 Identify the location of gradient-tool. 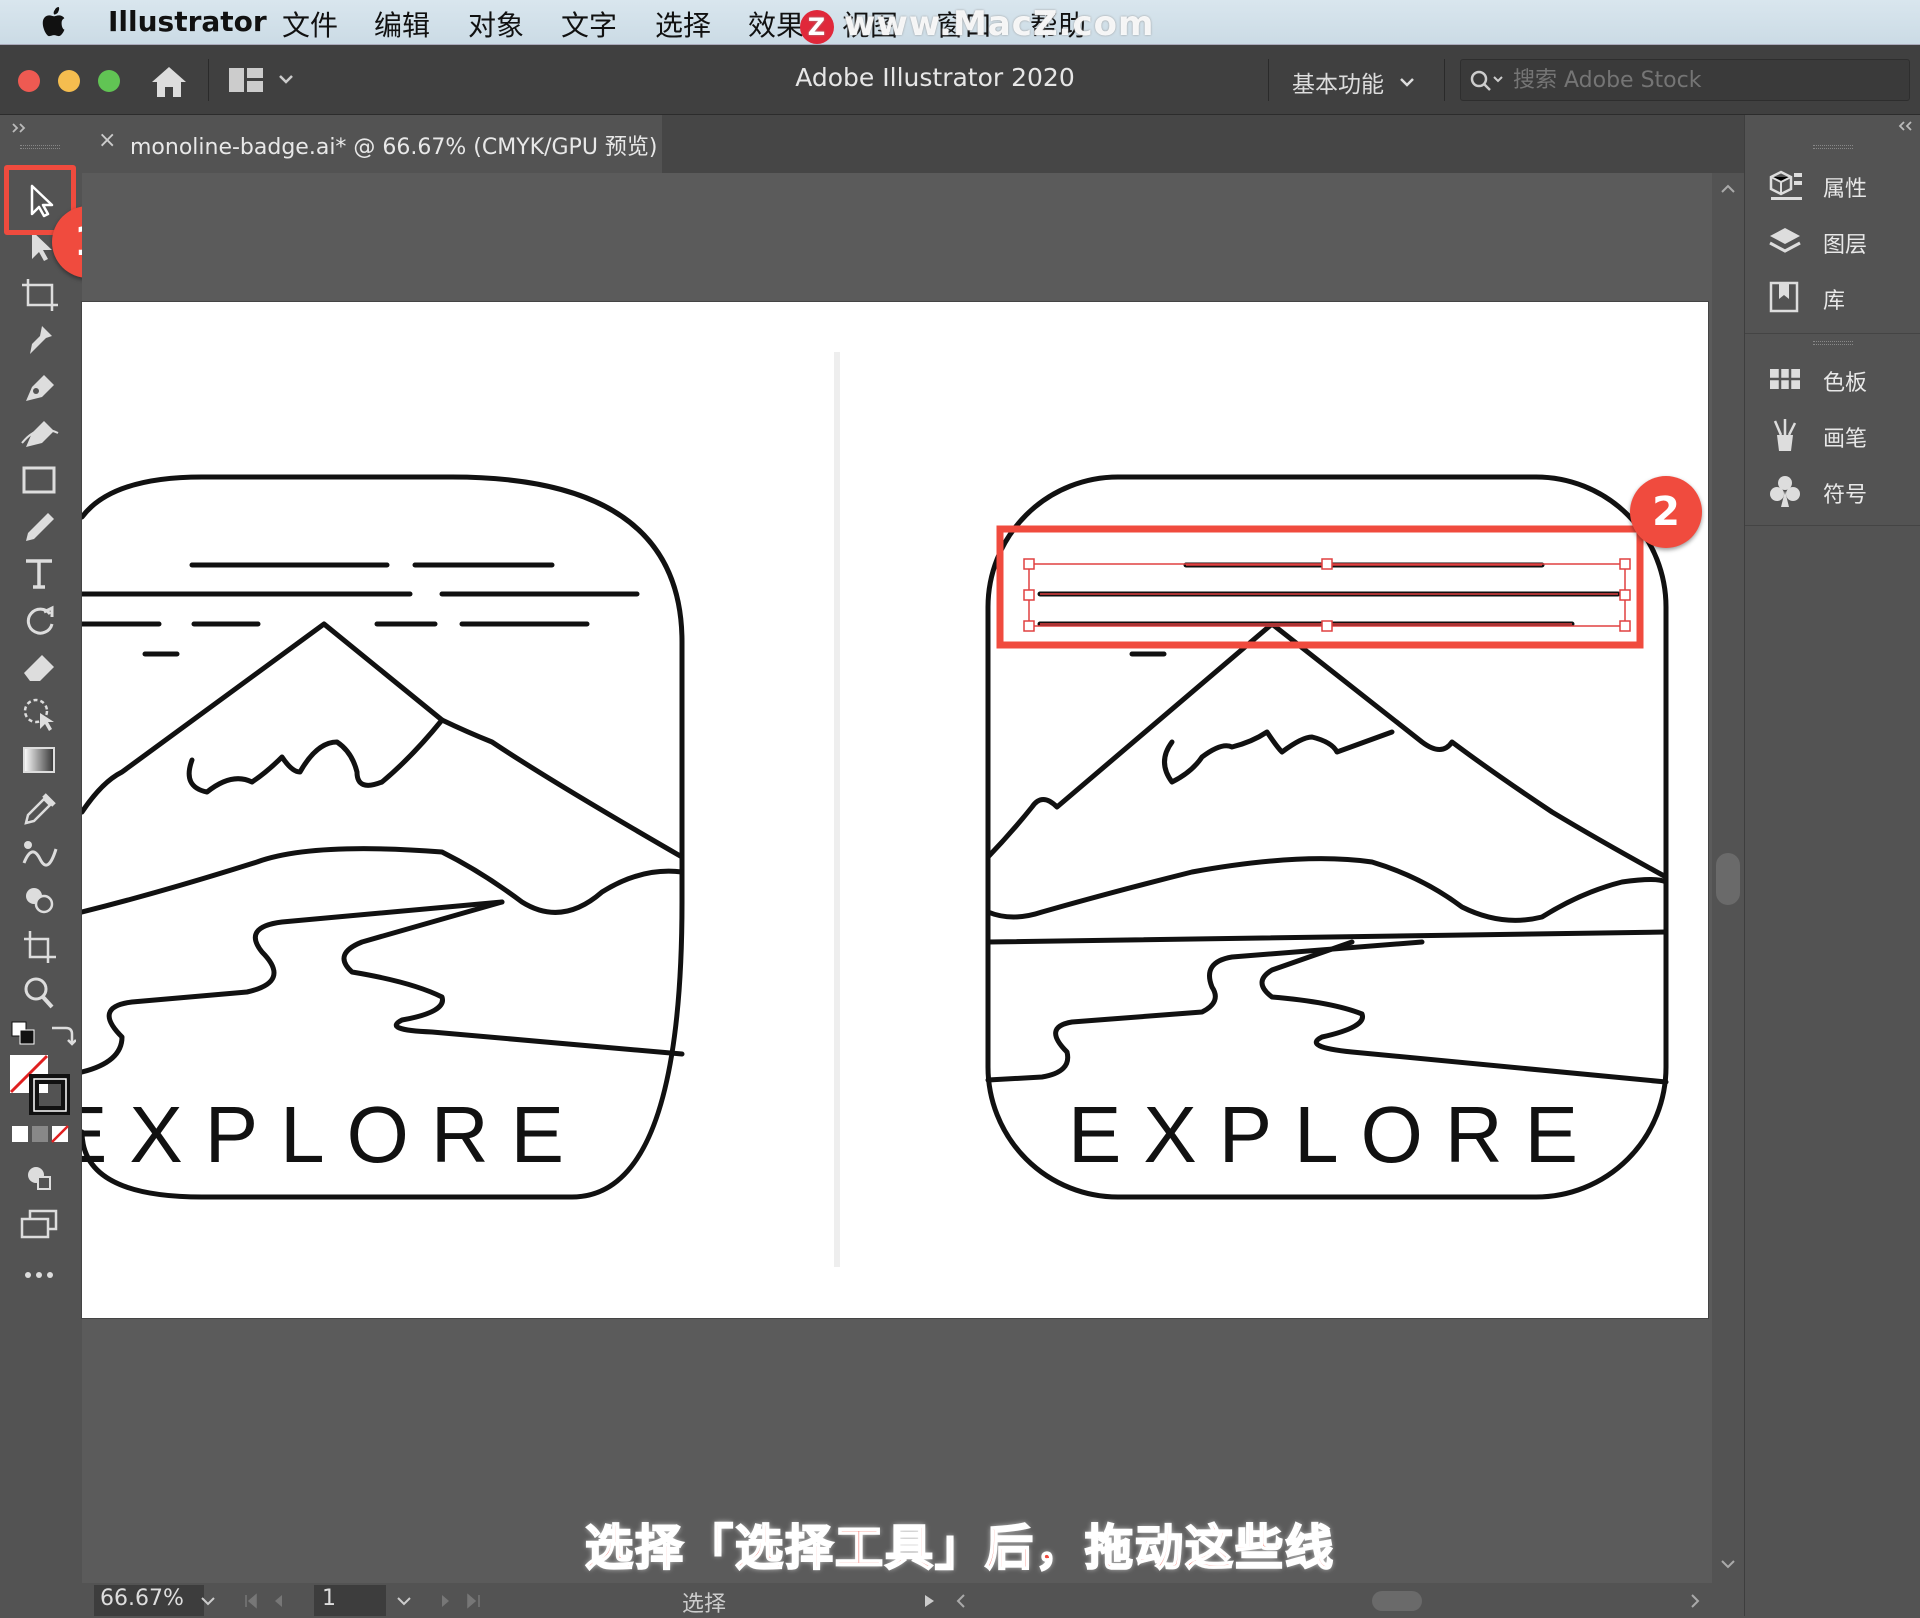
(40, 760).